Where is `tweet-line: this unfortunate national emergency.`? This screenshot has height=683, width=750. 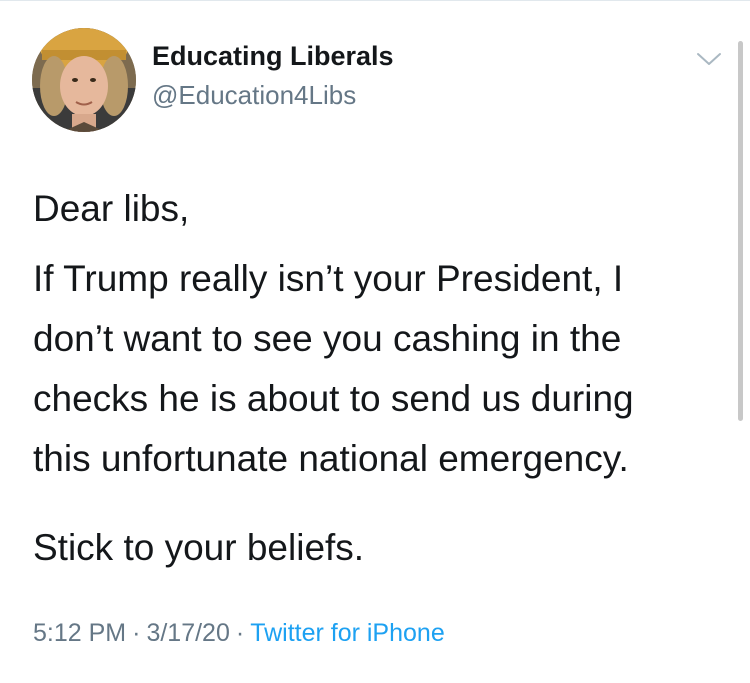
tweet-line: this unfortunate national emergency. is located at coordinates (331, 458).